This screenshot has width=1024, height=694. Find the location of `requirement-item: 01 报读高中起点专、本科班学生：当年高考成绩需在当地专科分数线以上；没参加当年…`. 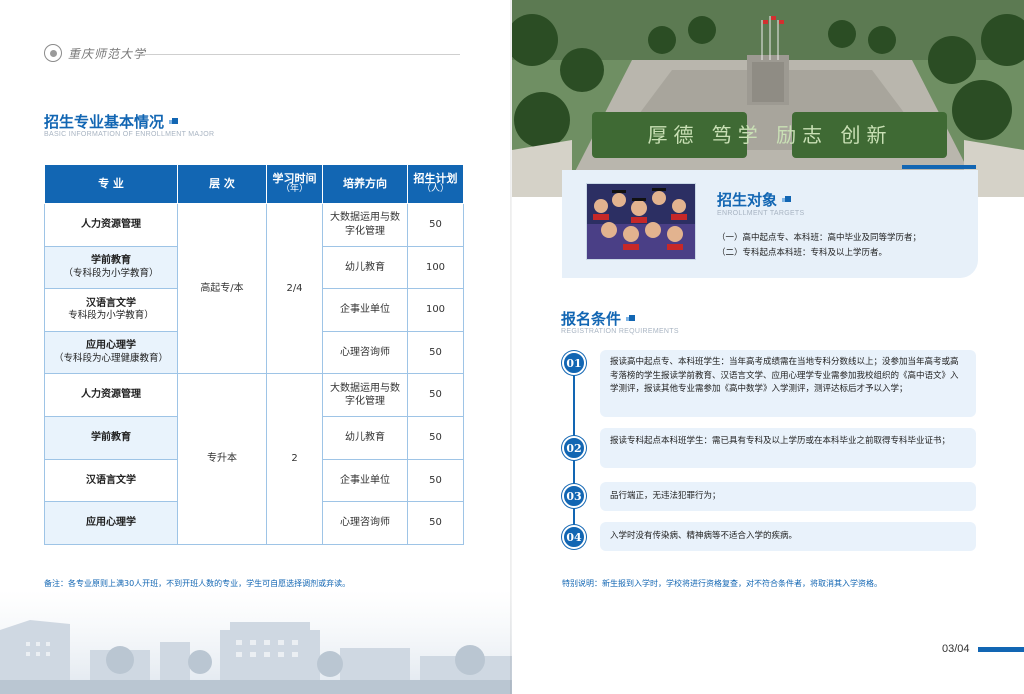

requirement-item: 01 报读高中起点专、本科班学生：当年高考成绩需在当地专科分数线以上；没参加当年… is located at coordinates (769, 383).